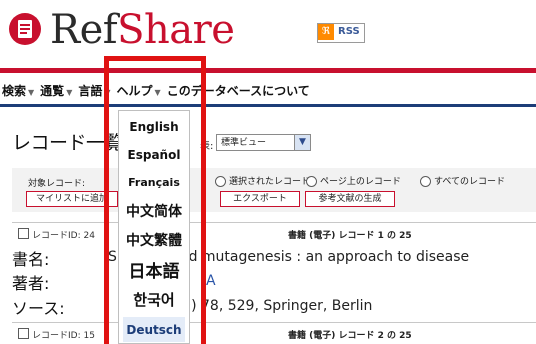 This screenshot has width=536, height=344. I want to click on brand-logo: RefShare, so click(142, 30).